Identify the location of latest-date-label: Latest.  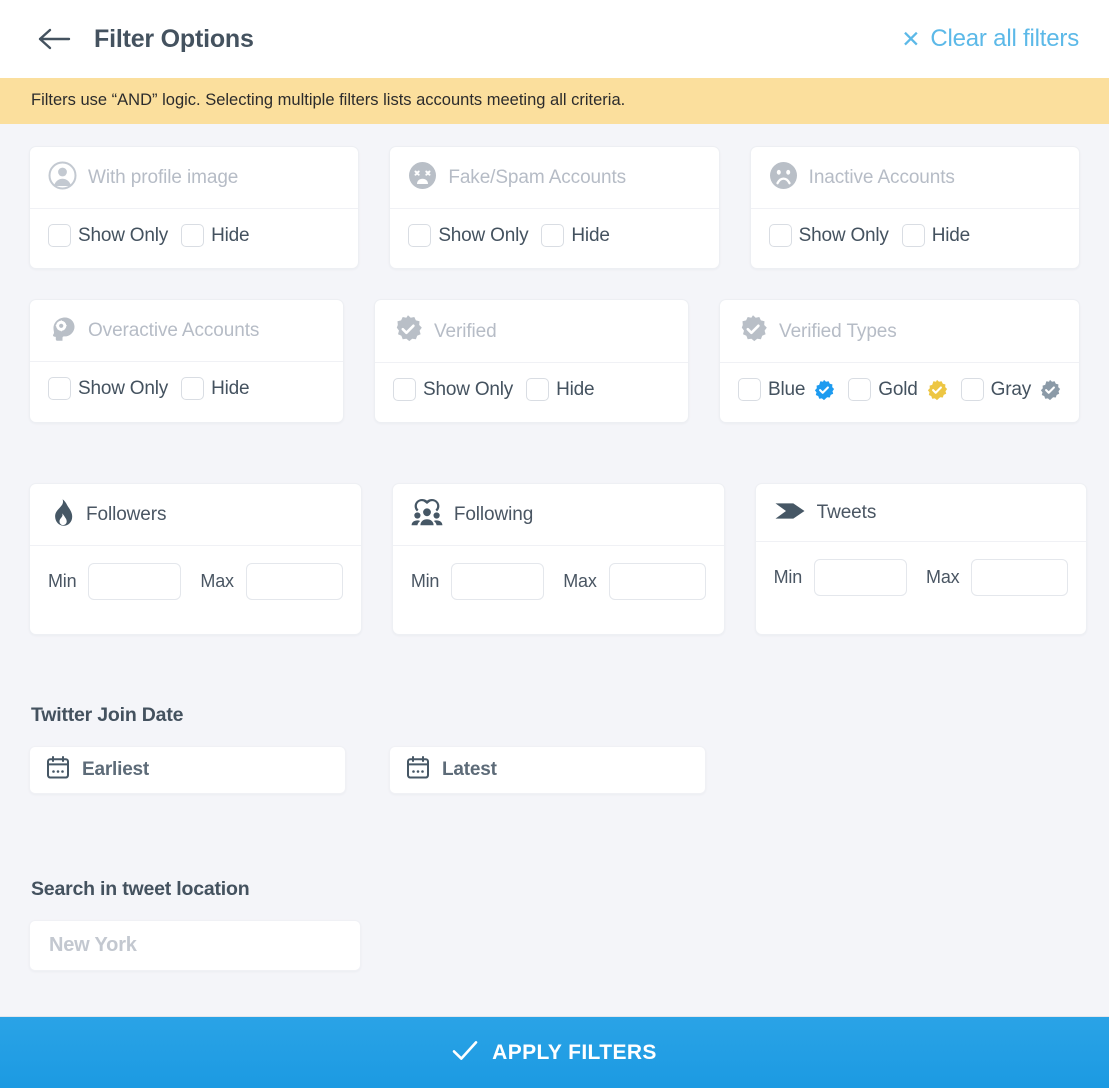
(469, 769).